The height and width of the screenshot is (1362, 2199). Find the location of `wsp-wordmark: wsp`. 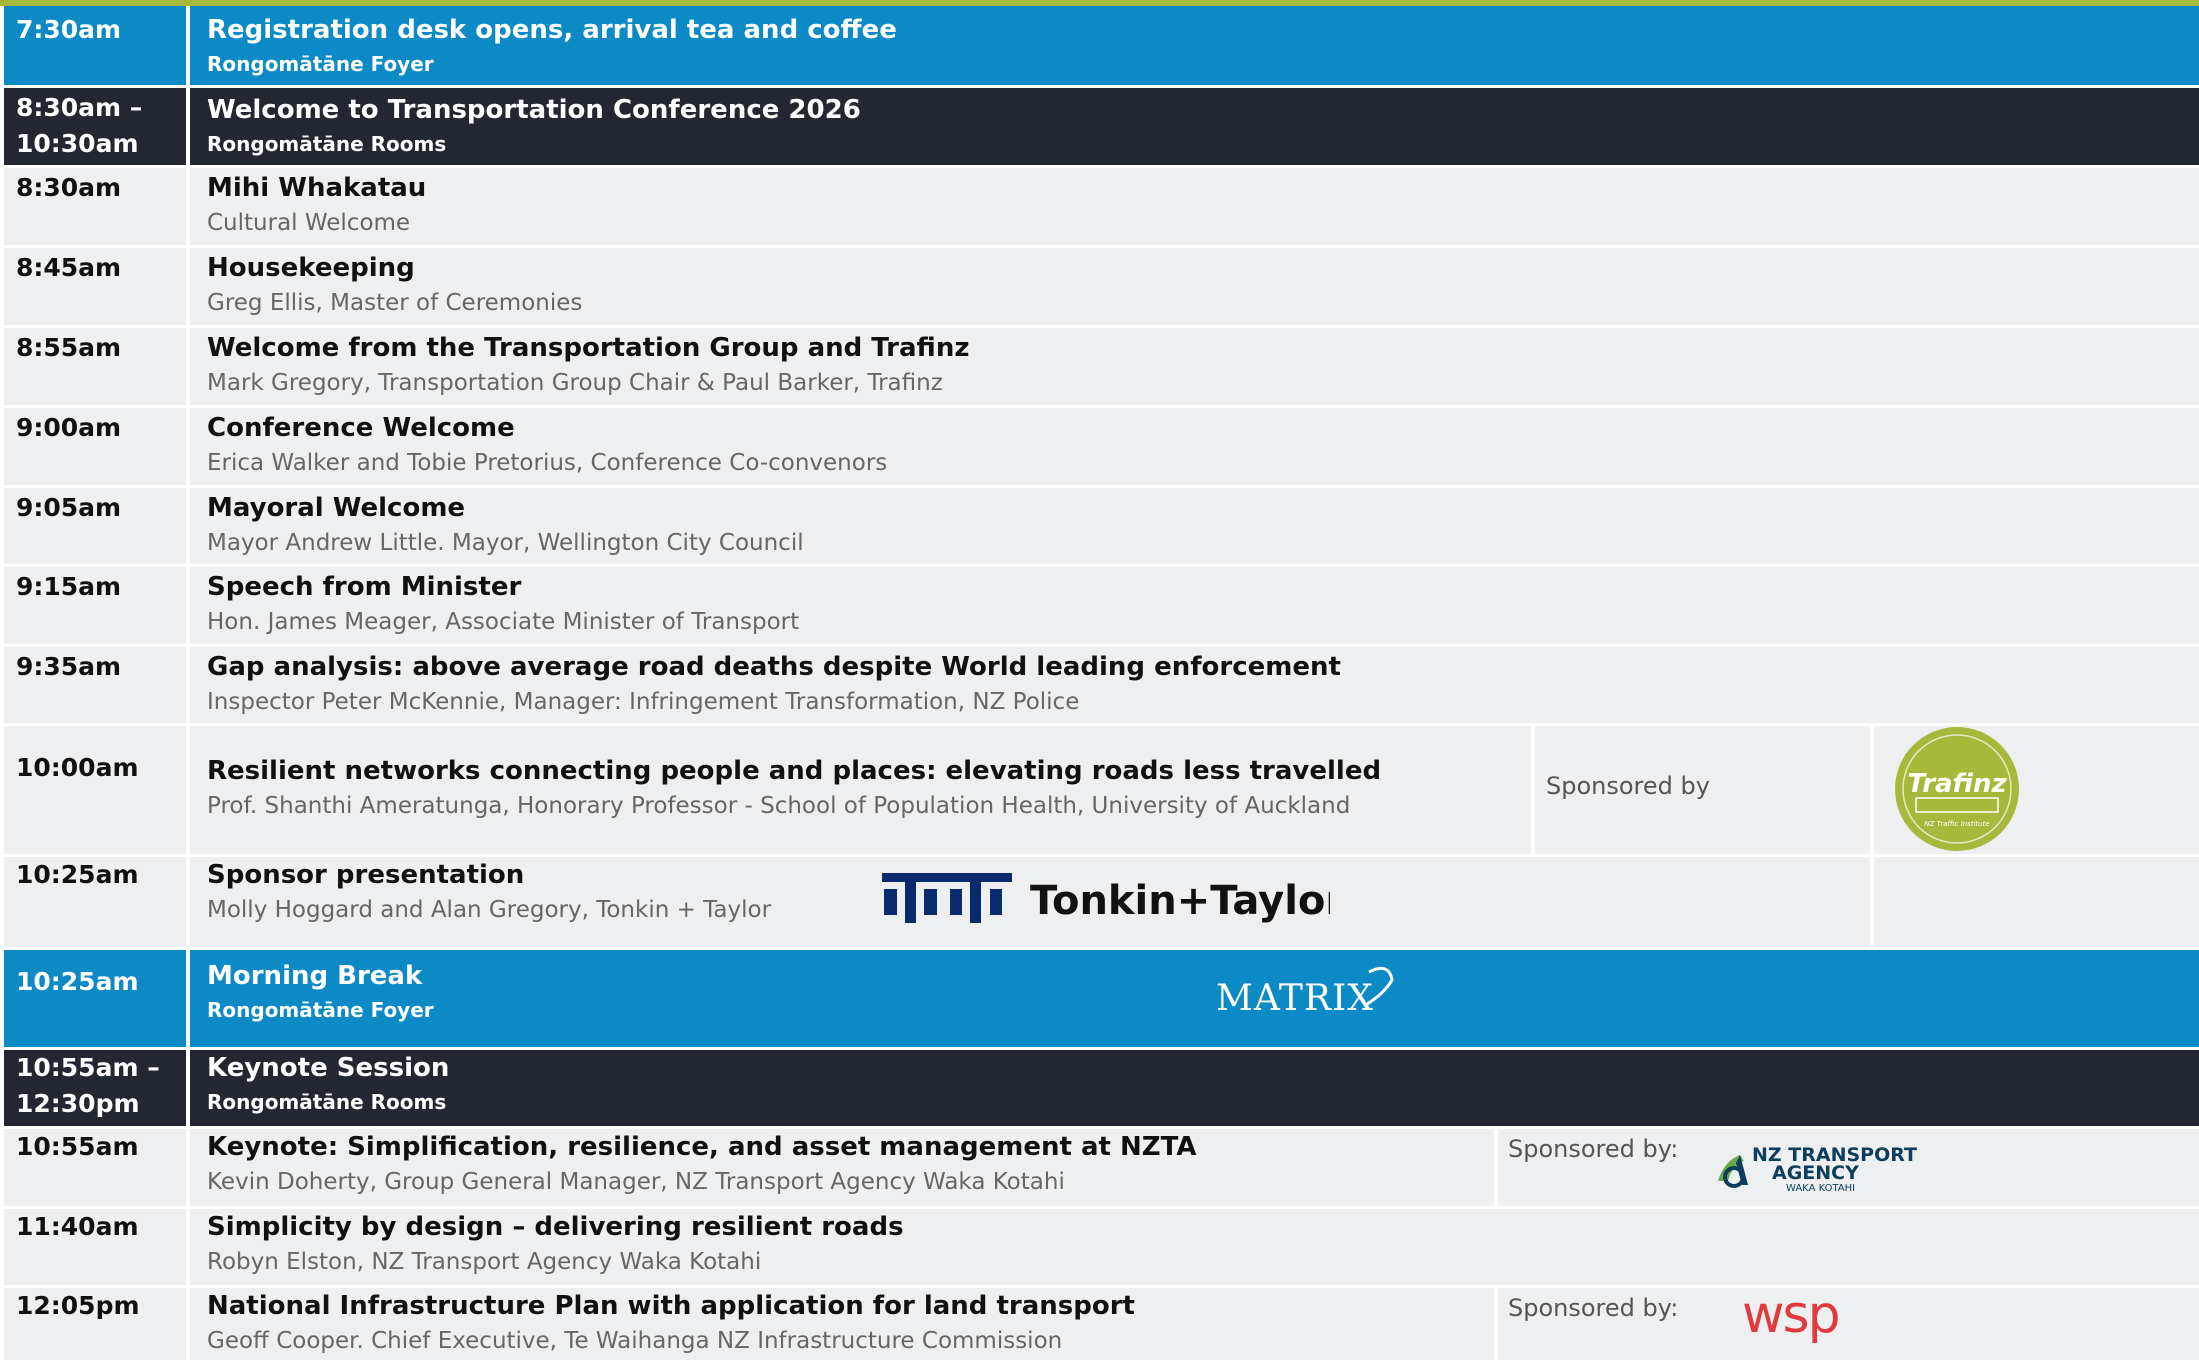

wsp-wordmark: wsp is located at coordinates (1790, 1317).